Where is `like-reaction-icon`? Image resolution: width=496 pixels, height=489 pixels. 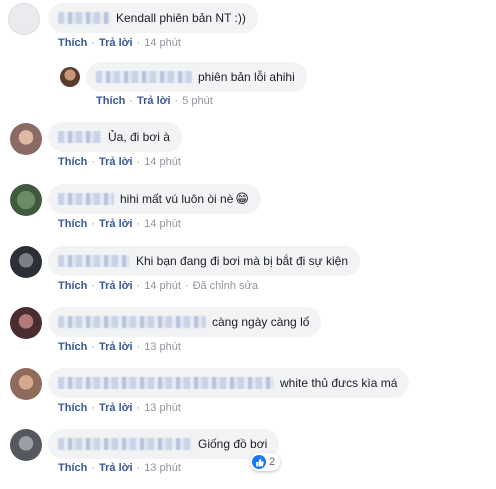 like-reaction-icon is located at coordinates (259, 462).